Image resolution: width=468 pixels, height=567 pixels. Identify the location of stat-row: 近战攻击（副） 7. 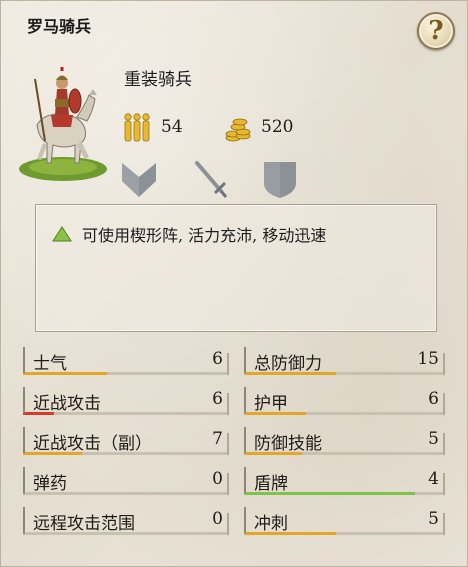
(126, 442).